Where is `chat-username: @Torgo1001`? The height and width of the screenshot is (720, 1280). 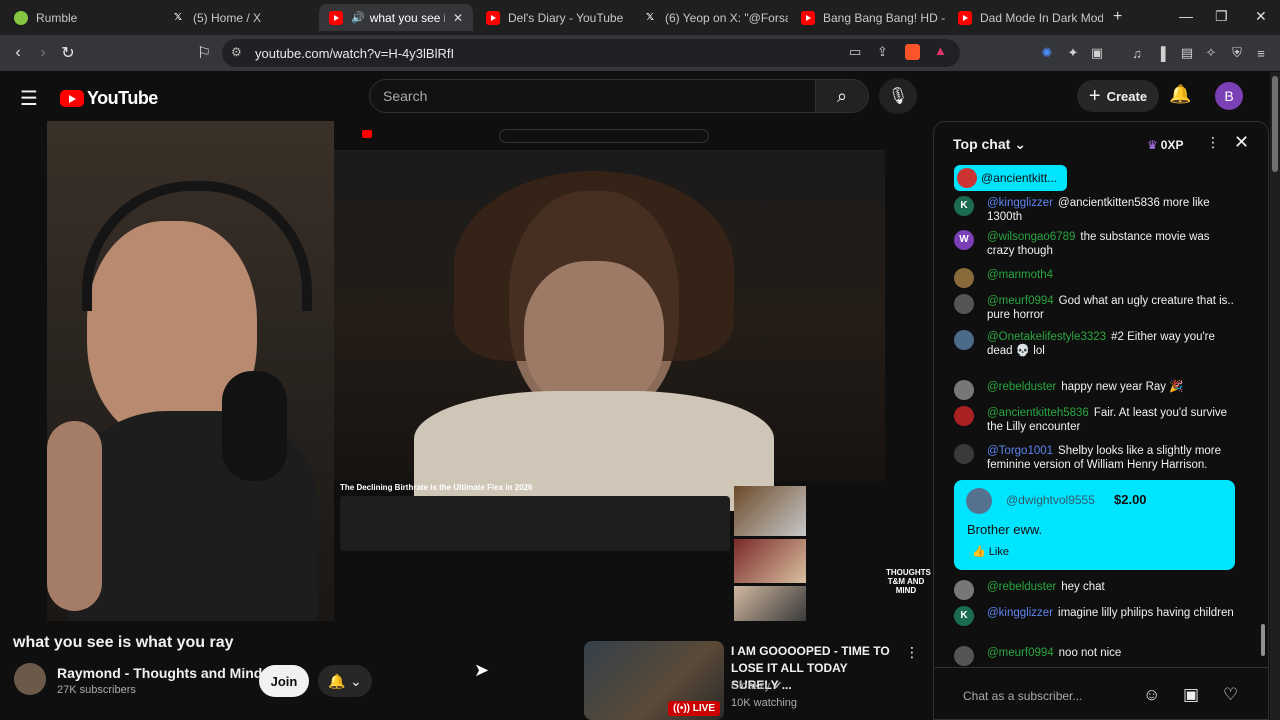 chat-username: @Torgo1001 is located at coordinates (1020, 451).